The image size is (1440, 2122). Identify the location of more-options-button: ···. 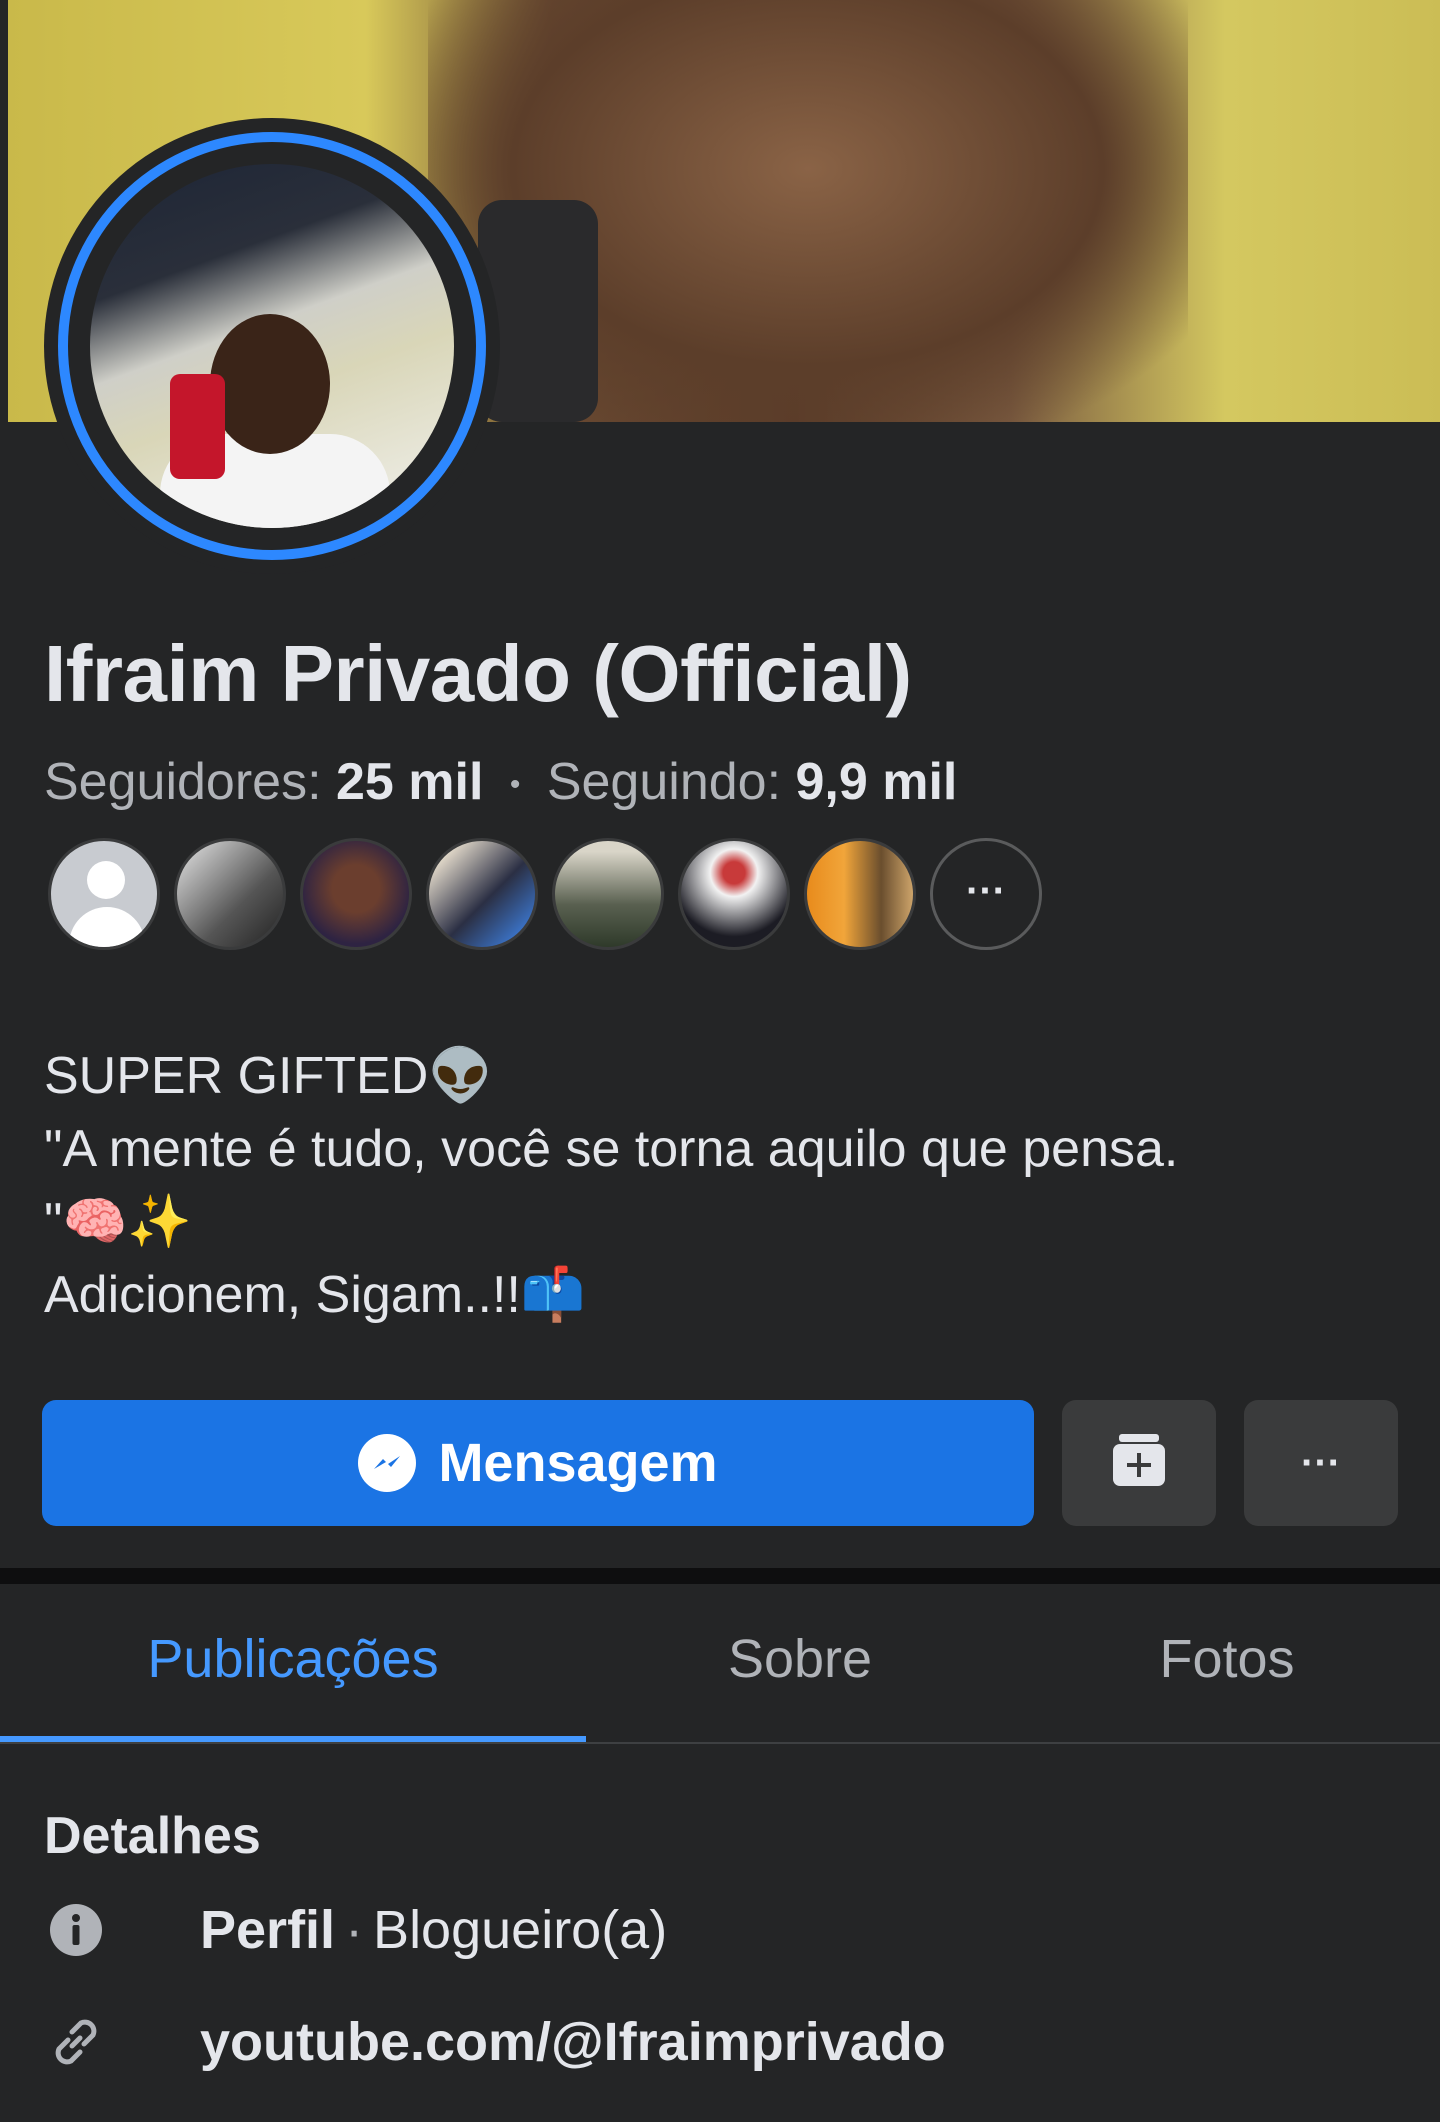
(1321, 1463).